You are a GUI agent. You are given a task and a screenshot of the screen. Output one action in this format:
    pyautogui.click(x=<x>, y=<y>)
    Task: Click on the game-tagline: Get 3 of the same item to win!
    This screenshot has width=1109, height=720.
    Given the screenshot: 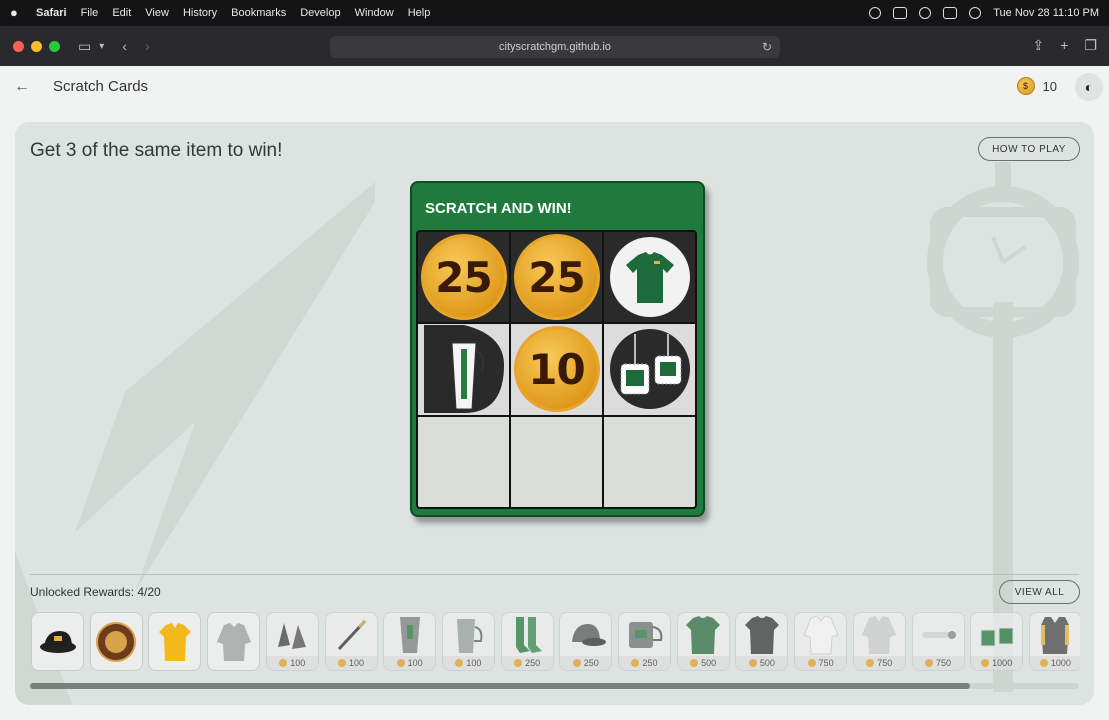 What is the action you would take?
    pyautogui.click(x=156, y=150)
    